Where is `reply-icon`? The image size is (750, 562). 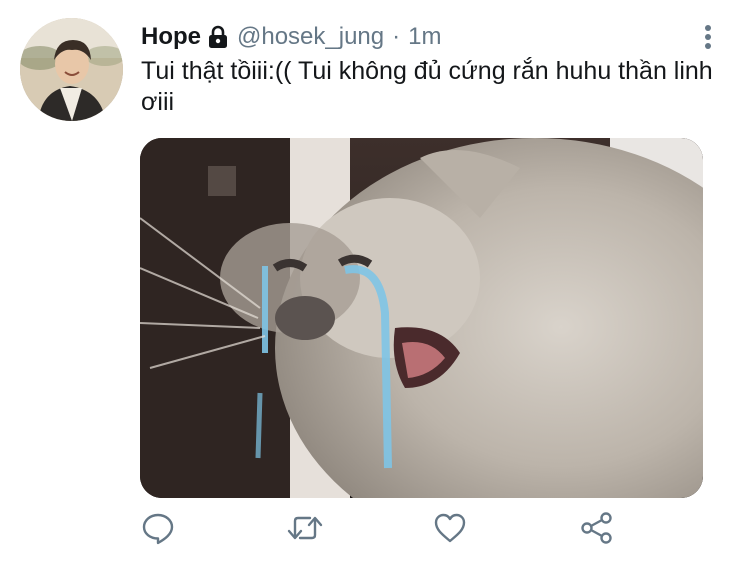
reply-icon is located at coordinates (158, 530).